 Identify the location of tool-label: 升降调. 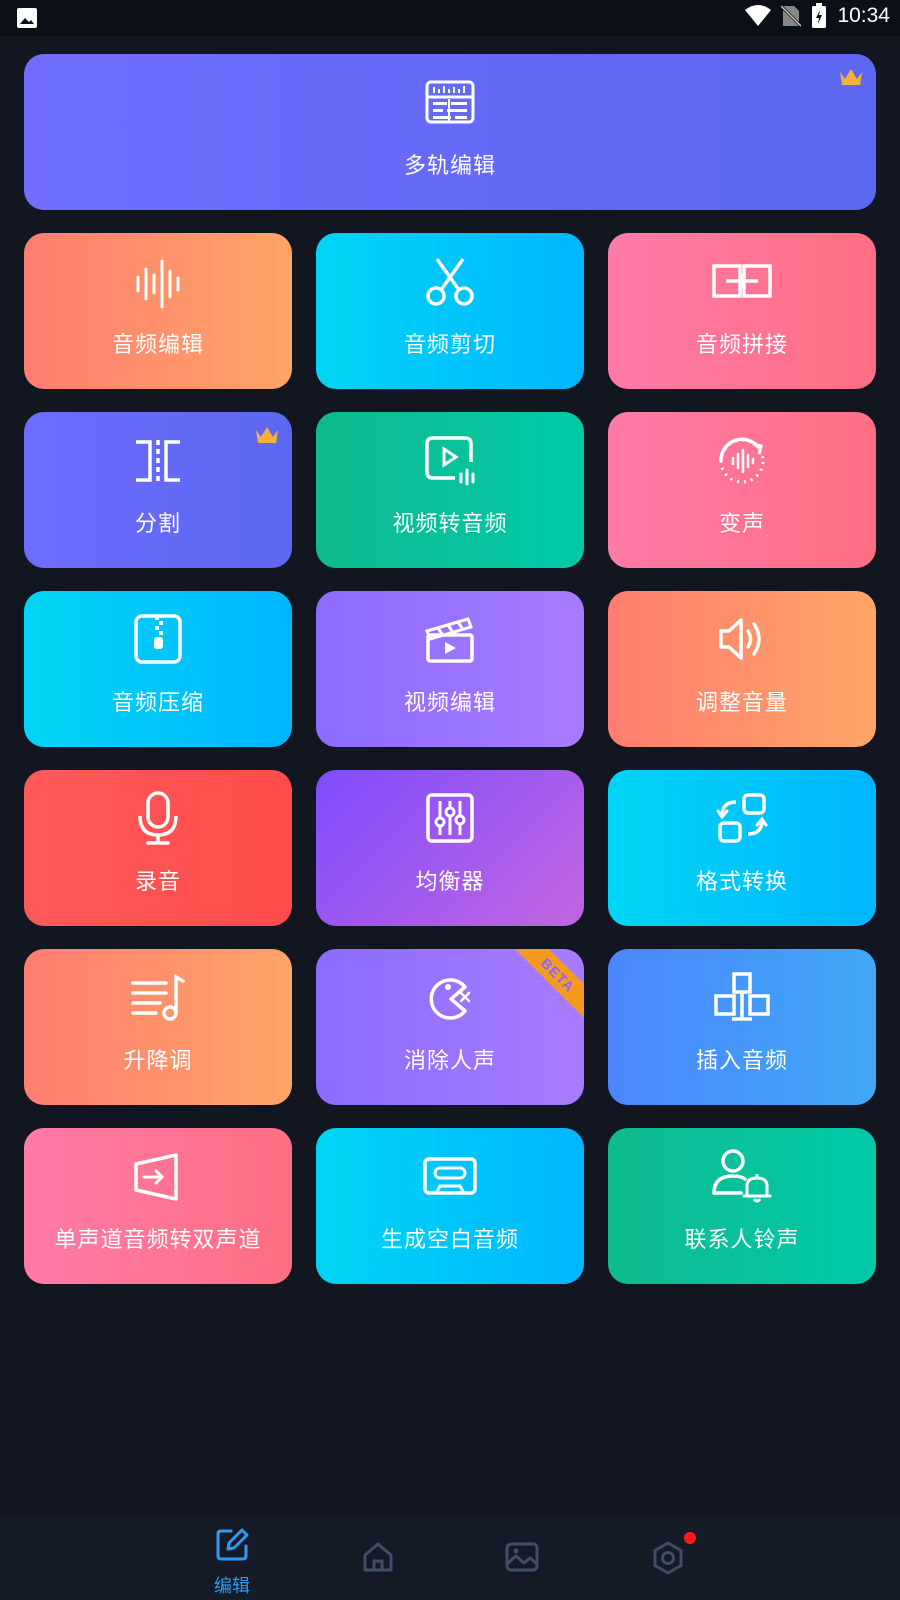
(158, 1061).